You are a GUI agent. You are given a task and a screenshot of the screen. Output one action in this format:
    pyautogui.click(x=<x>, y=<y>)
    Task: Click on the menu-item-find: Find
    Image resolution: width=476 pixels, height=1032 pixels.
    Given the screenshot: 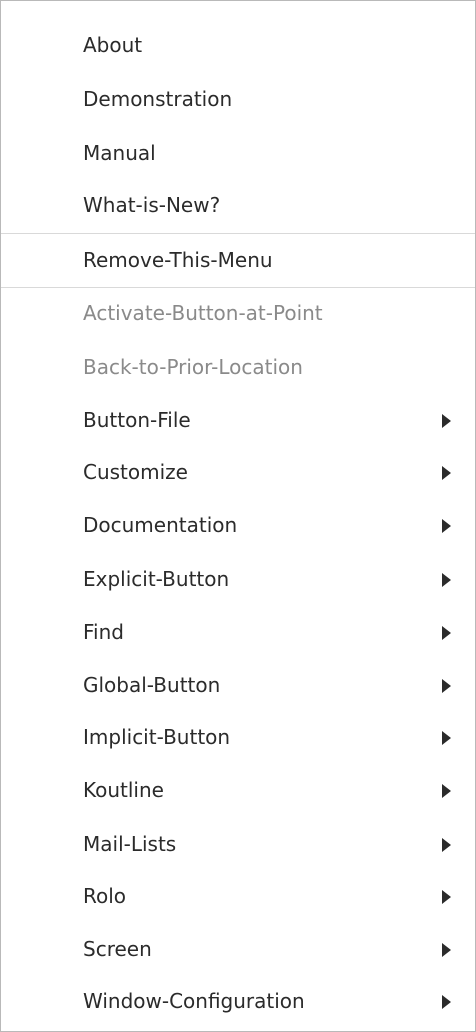 What is the action you would take?
    pyautogui.click(x=238, y=632)
    